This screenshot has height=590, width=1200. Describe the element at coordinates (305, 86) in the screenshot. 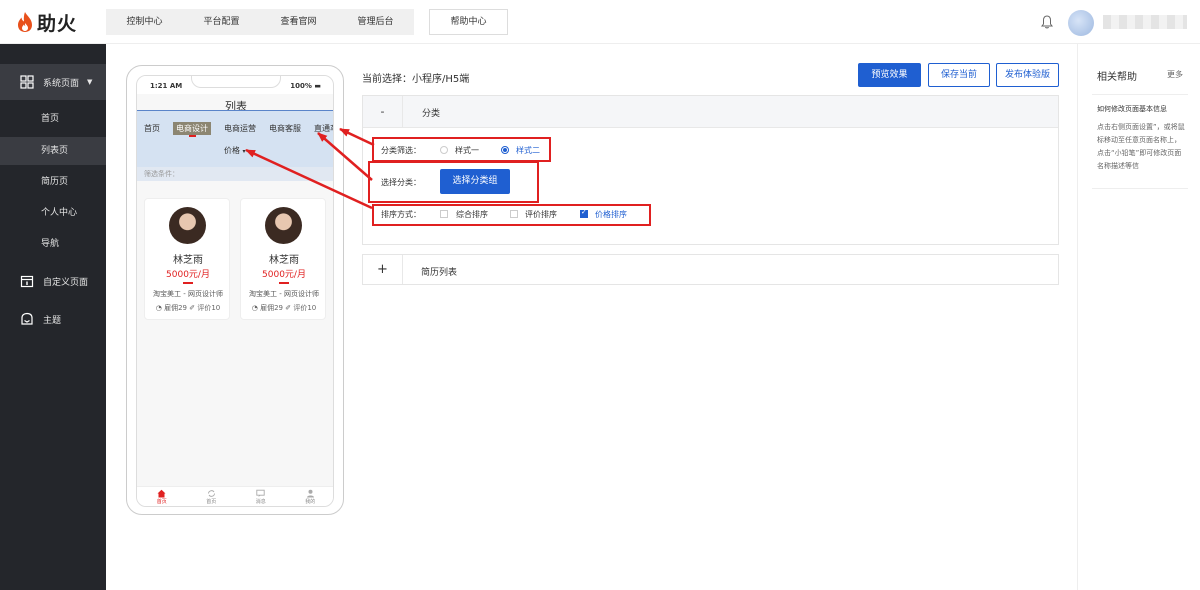

I see `status-battery: 100% ▬` at that location.